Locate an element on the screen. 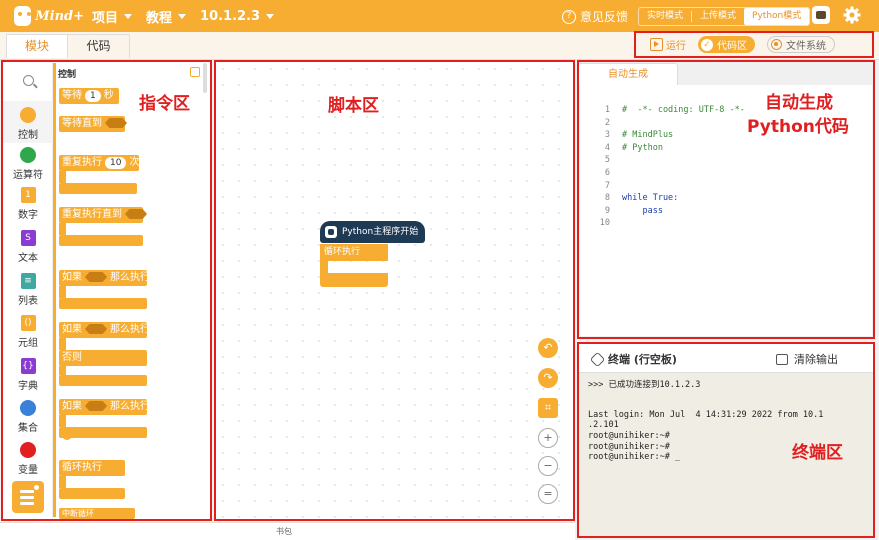 The height and width of the screenshot is (540, 879). status-bar: 书包 is located at coordinates (287, 531).